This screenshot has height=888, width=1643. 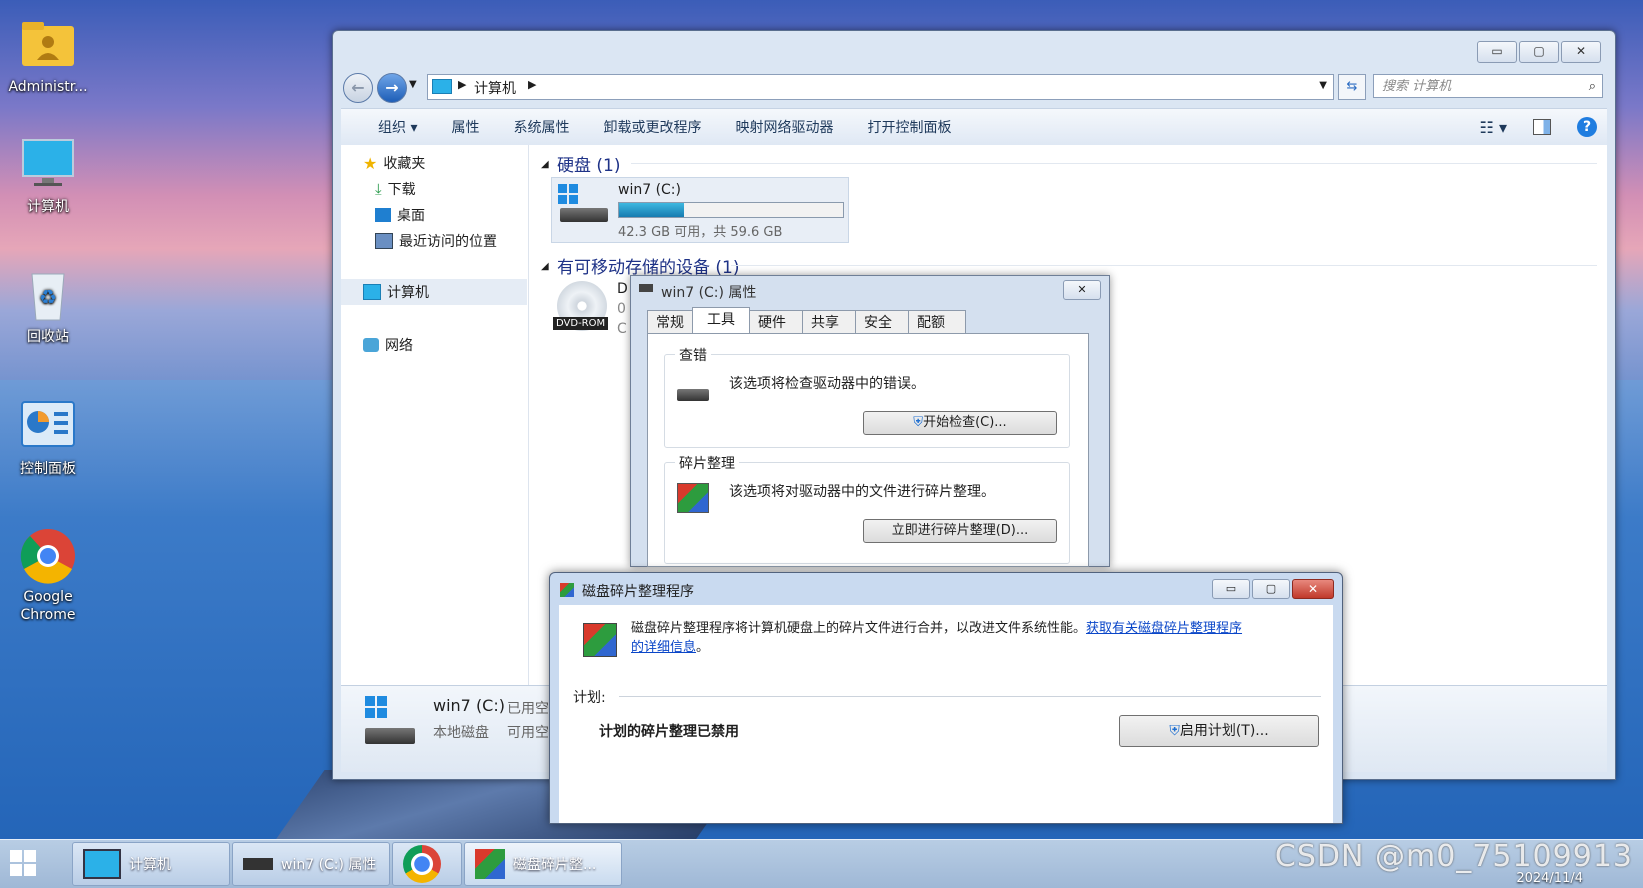 I want to click on computer-small-icon, so click(x=442, y=86).